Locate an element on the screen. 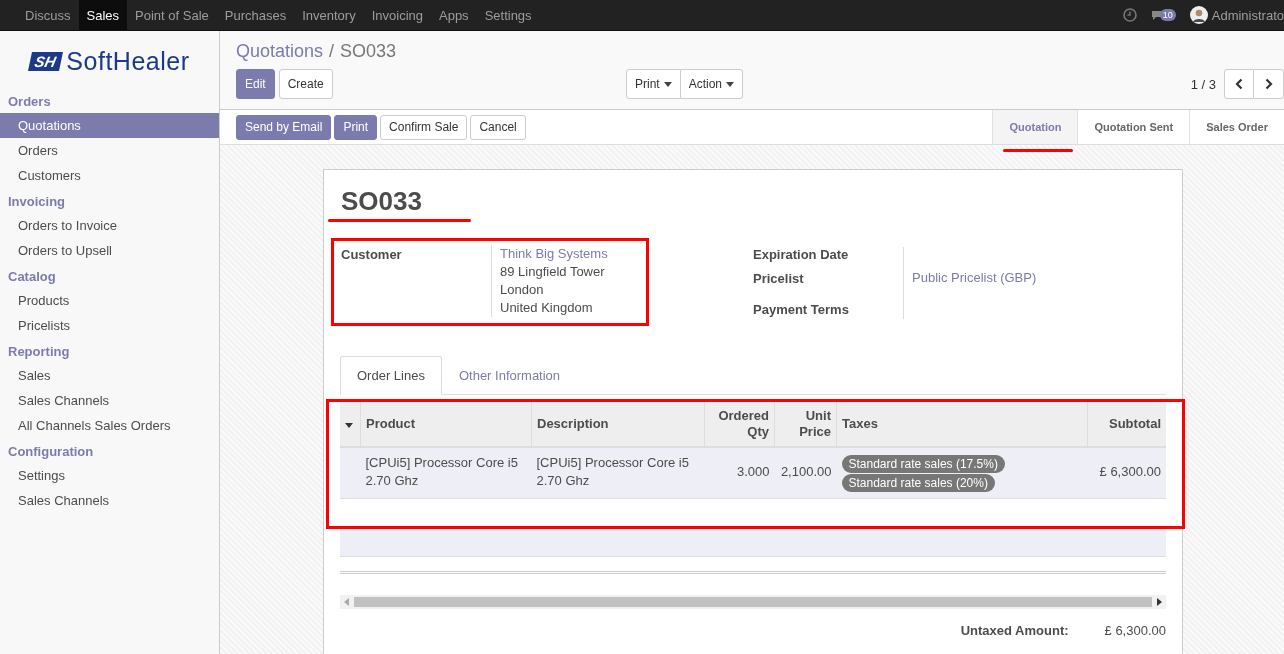  sidebar-section-title: Configuration is located at coordinates (51, 452).